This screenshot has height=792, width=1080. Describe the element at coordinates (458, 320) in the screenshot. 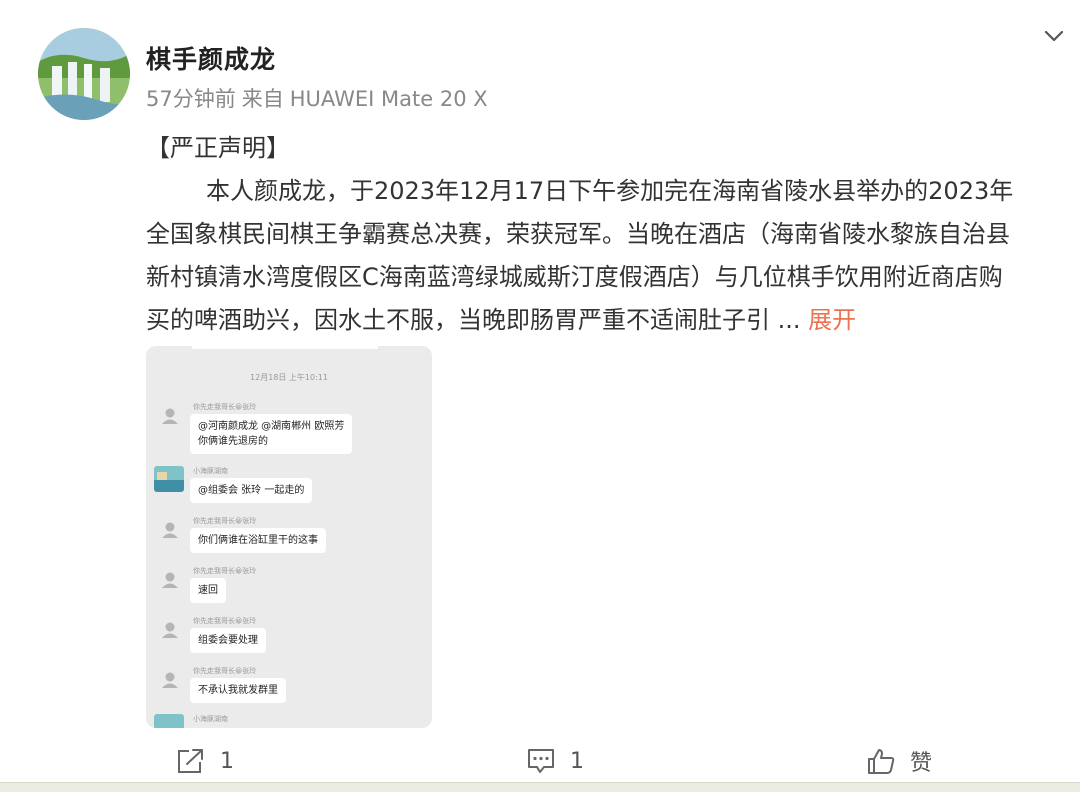

I see `content-line: 买的啤酒助兴，因水土不服，当晚即肠胃严重不适闹肚子引` at that location.